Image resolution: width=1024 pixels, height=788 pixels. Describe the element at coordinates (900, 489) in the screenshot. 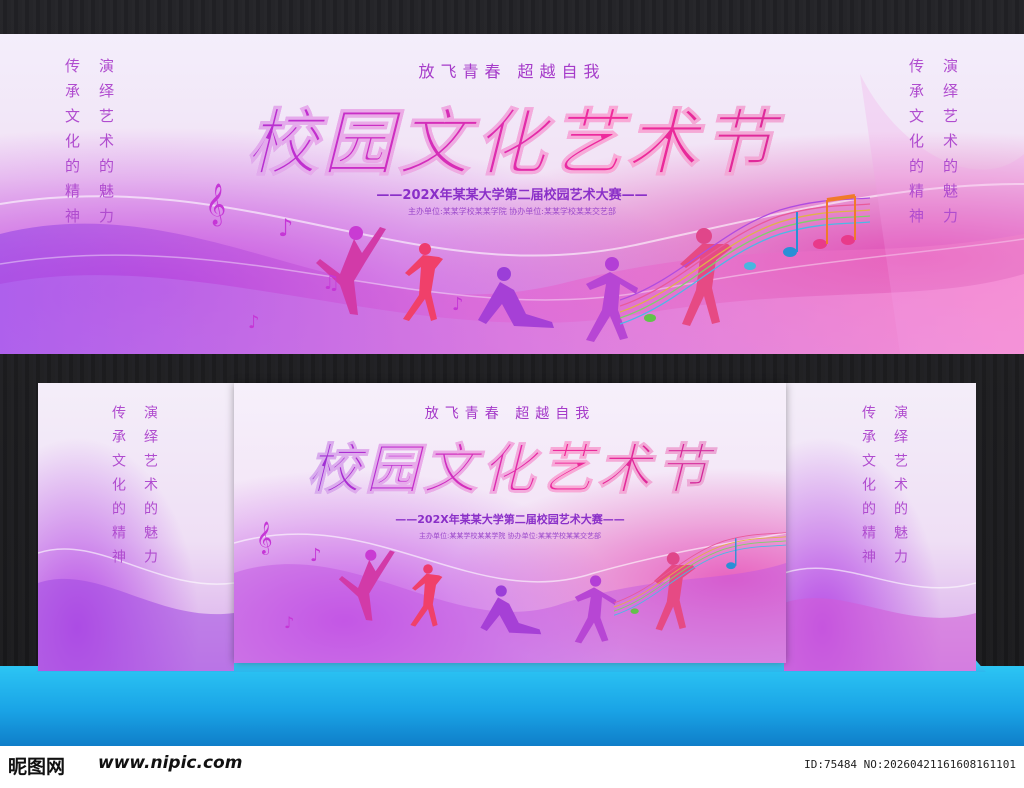

I see `right-panel-vertical-text-2: 演绎艺术的魅力` at that location.